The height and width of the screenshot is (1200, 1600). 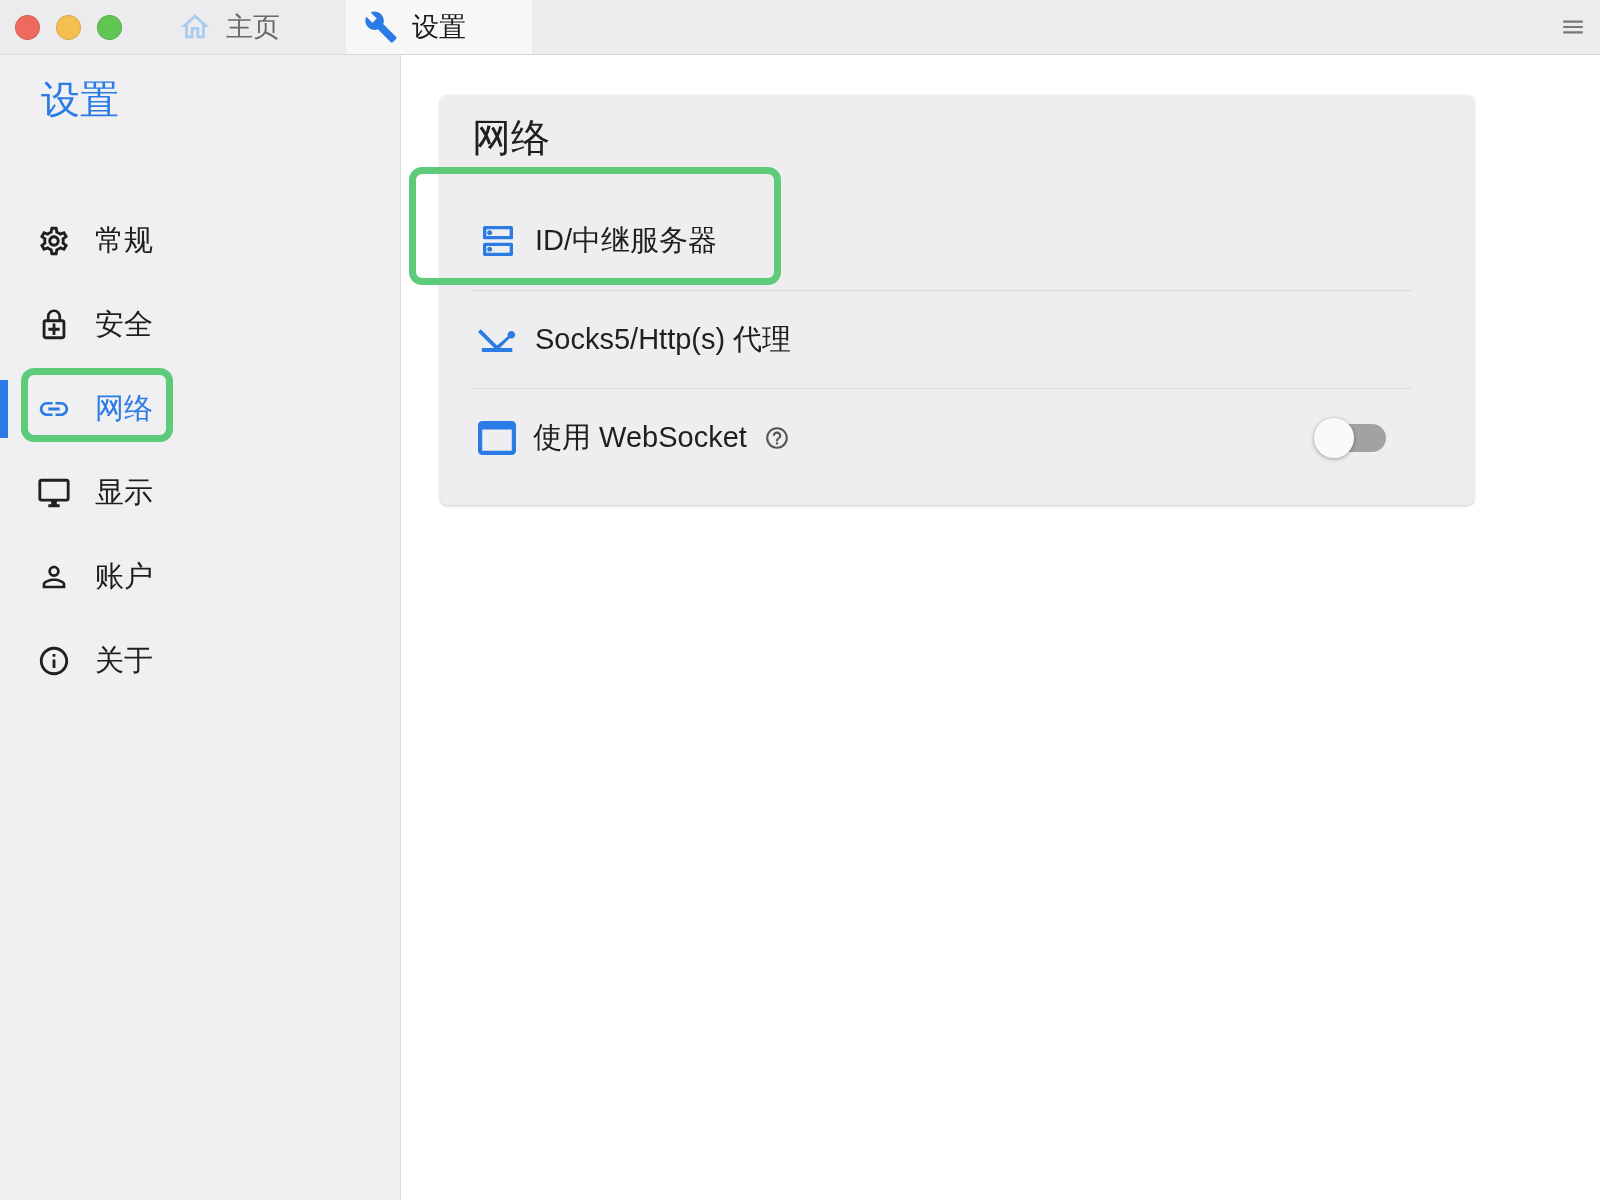 What do you see at coordinates (776, 437) in the screenshot?
I see `help-icon` at bounding box center [776, 437].